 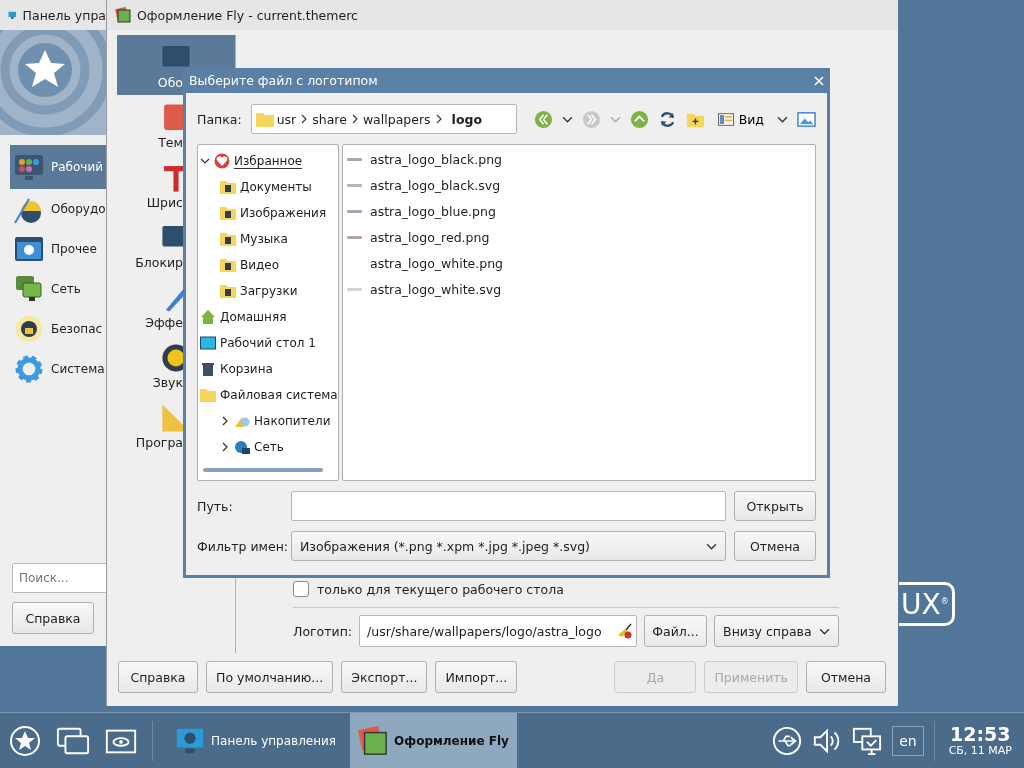 What do you see at coordinates (323, 631) in the screenshot?
I see `logo-label: Логотип:` at bounding box center [323, 631].